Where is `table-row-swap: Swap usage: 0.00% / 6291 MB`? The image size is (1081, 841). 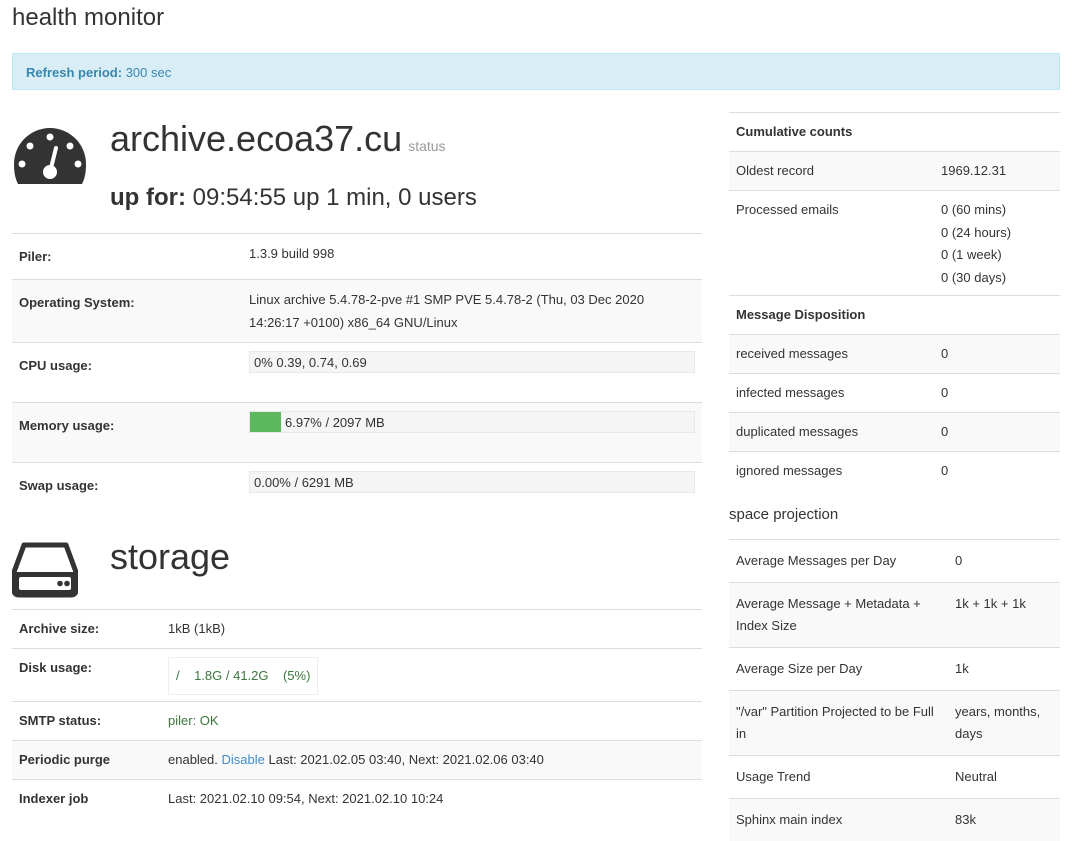
table-row-swap: Swap usage: 0.00% / 6291 MB is located at coordinates (357, 486).